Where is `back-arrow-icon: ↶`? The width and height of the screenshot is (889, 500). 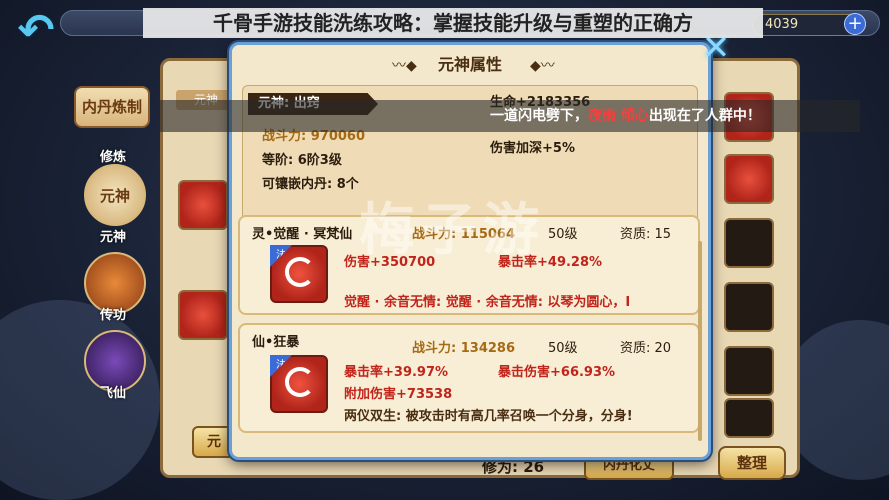 back-arrow-icon: ↶ is located at coordinates (36, 30).